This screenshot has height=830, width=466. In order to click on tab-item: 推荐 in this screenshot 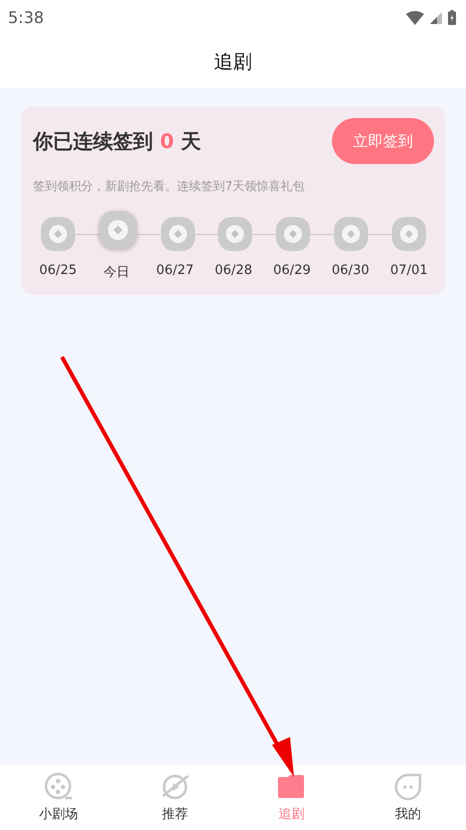, I will do `click(174, 797)`.